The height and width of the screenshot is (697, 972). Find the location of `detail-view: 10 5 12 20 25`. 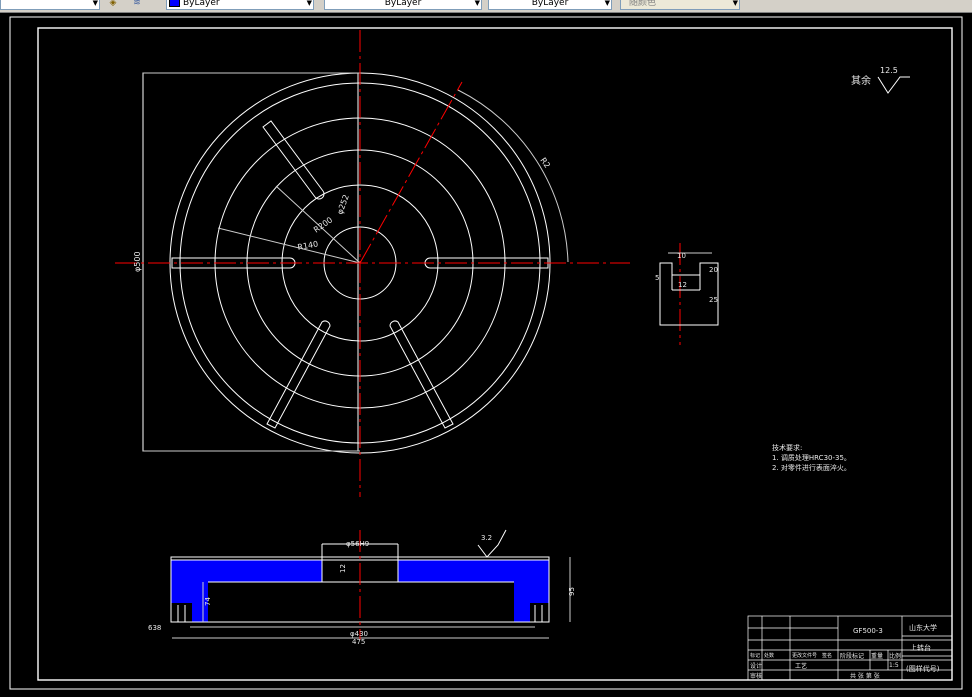

detail-view: 10 5 12 20 25 is located at coordinates (687, 289).